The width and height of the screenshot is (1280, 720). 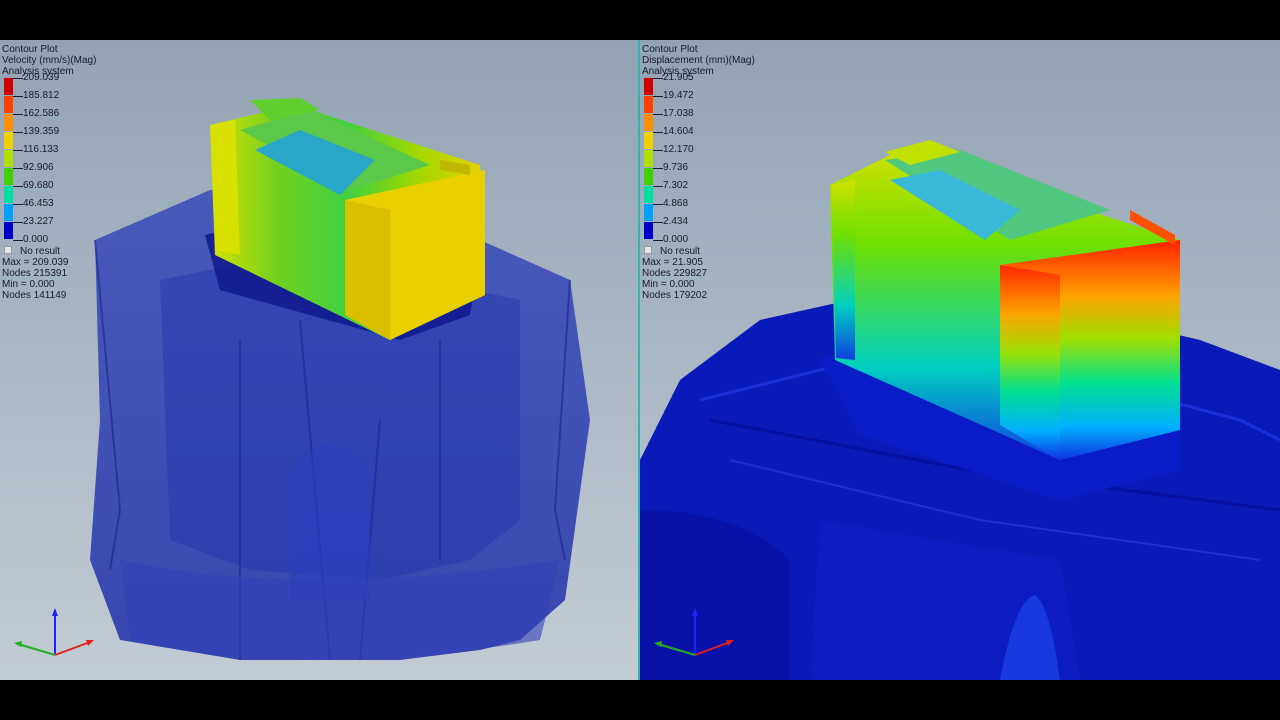 I want to click on legend-value: 209.039, so click(x=41, y=77).